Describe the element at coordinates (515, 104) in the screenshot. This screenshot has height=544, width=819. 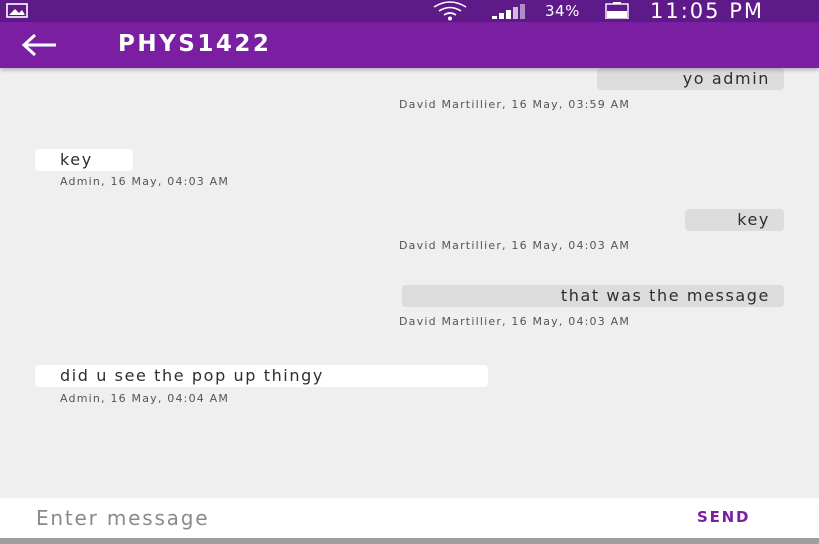
I see `message-meta: David Martillier, 16 May, 03:59 AM` at that location.